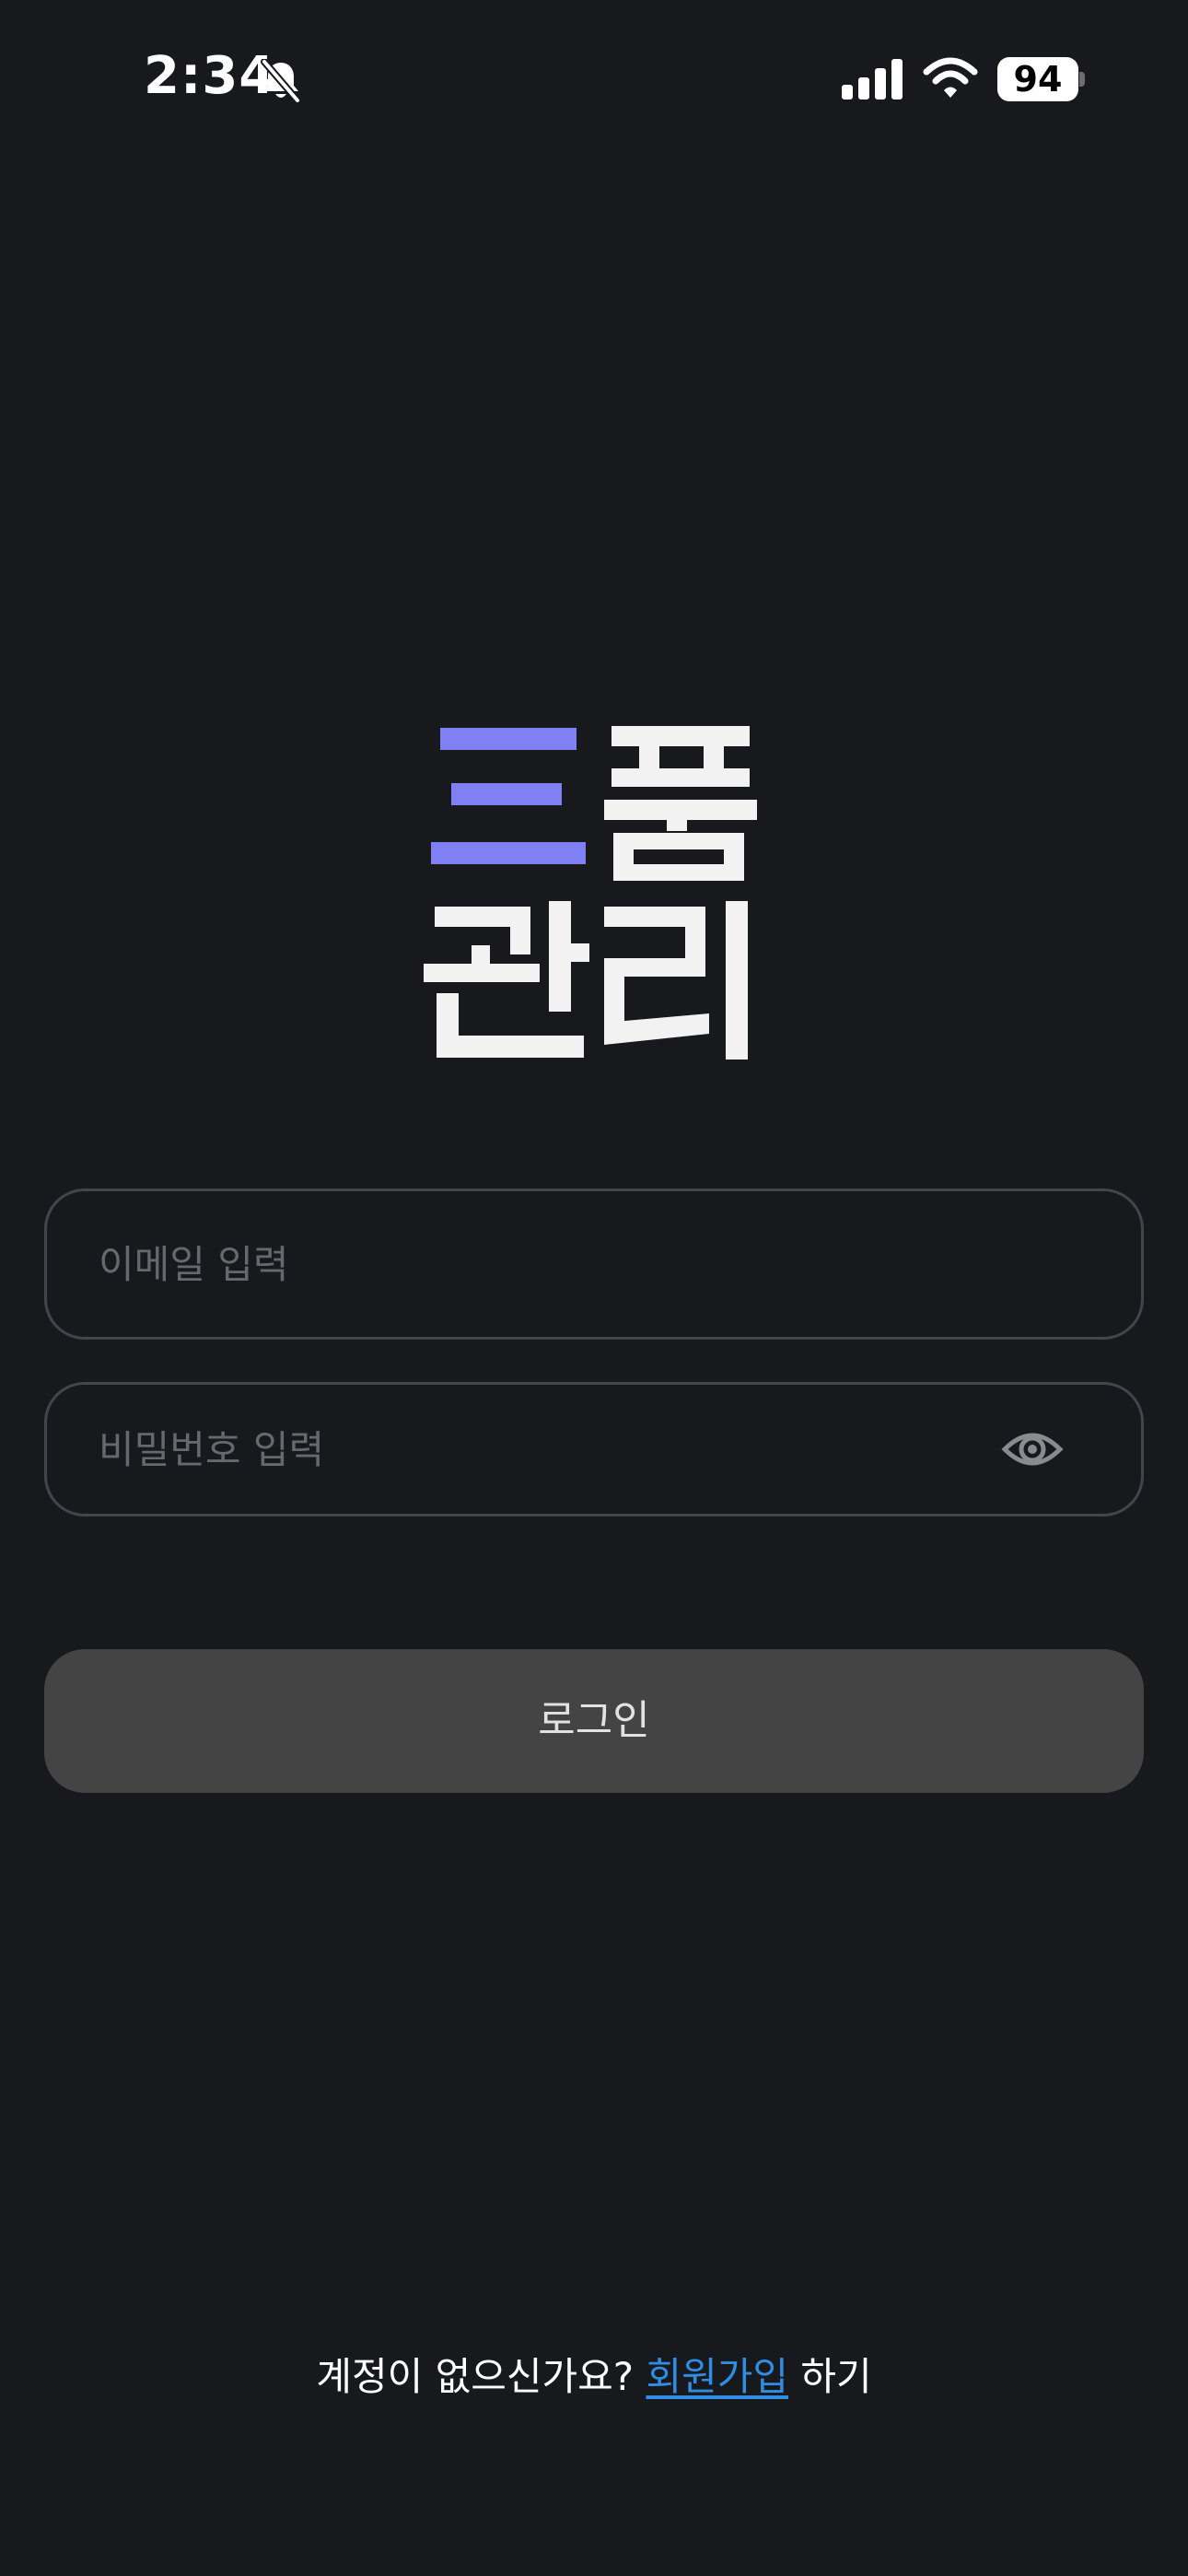  Describe the element at coordinates (281, 81) in the screenshot. I see `bell-slash-icon` at that location.